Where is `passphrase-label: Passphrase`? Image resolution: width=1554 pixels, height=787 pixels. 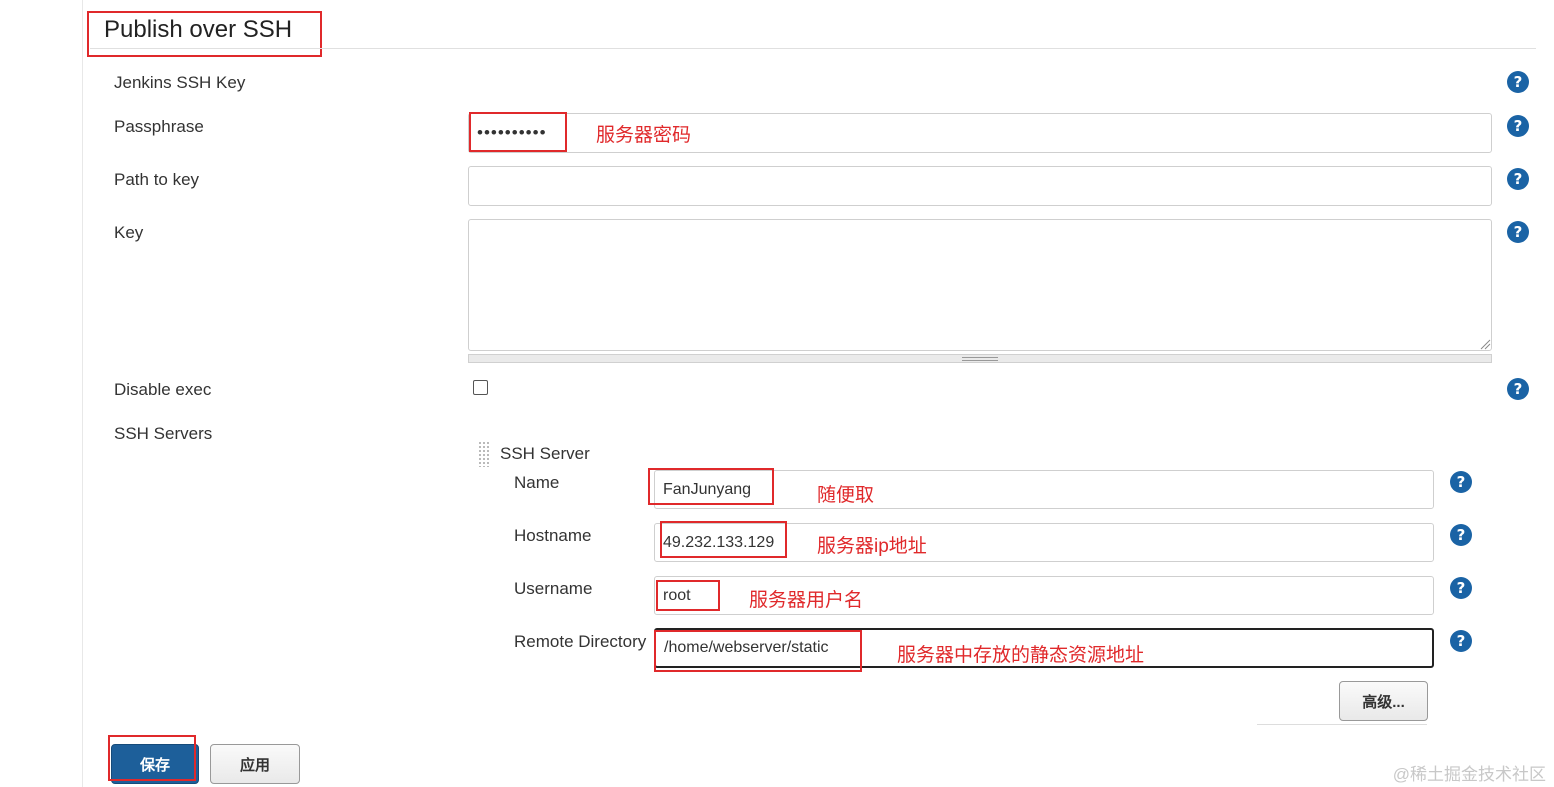 passphrase-label: Passphrase is located at coordinates (159, 126).